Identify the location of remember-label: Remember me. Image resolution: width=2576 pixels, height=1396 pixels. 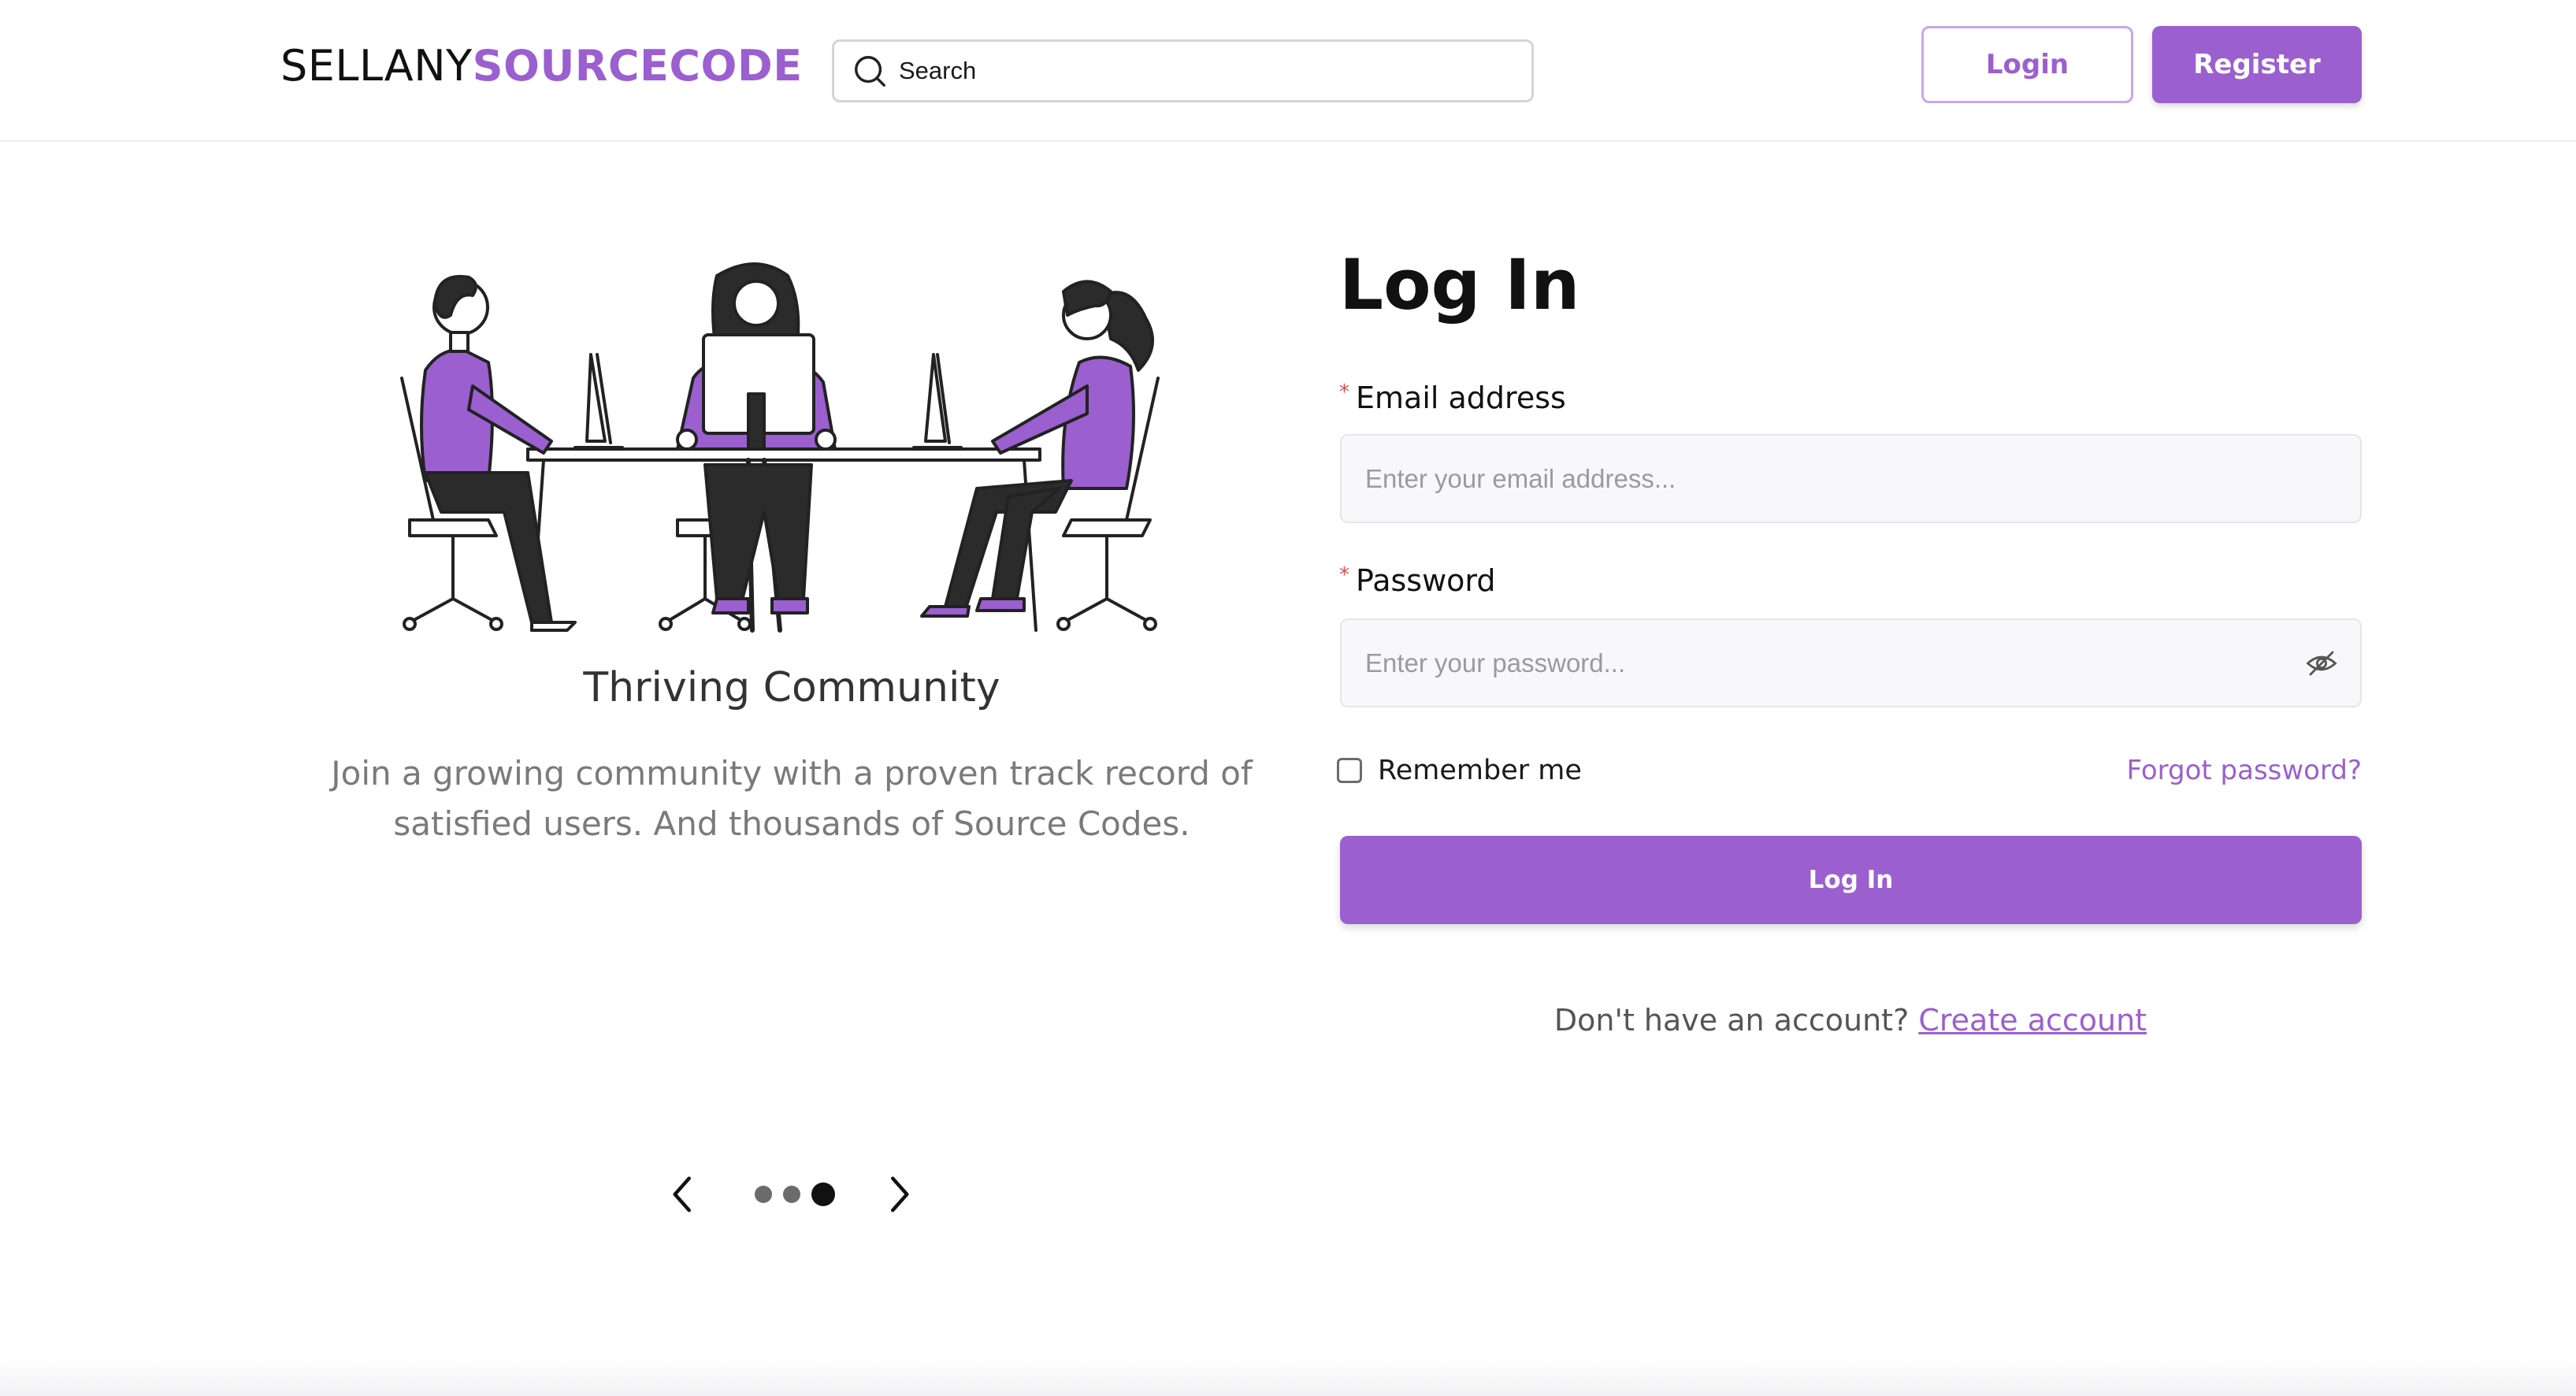
(1480, 770).